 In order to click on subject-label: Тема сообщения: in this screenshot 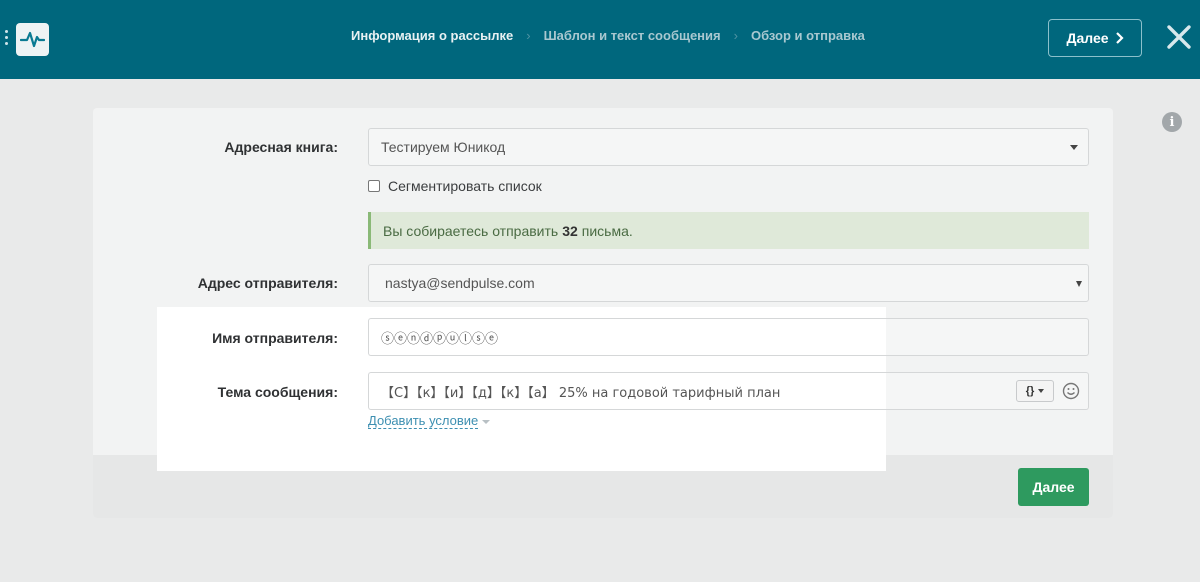, I will do `click(277, 392)`.